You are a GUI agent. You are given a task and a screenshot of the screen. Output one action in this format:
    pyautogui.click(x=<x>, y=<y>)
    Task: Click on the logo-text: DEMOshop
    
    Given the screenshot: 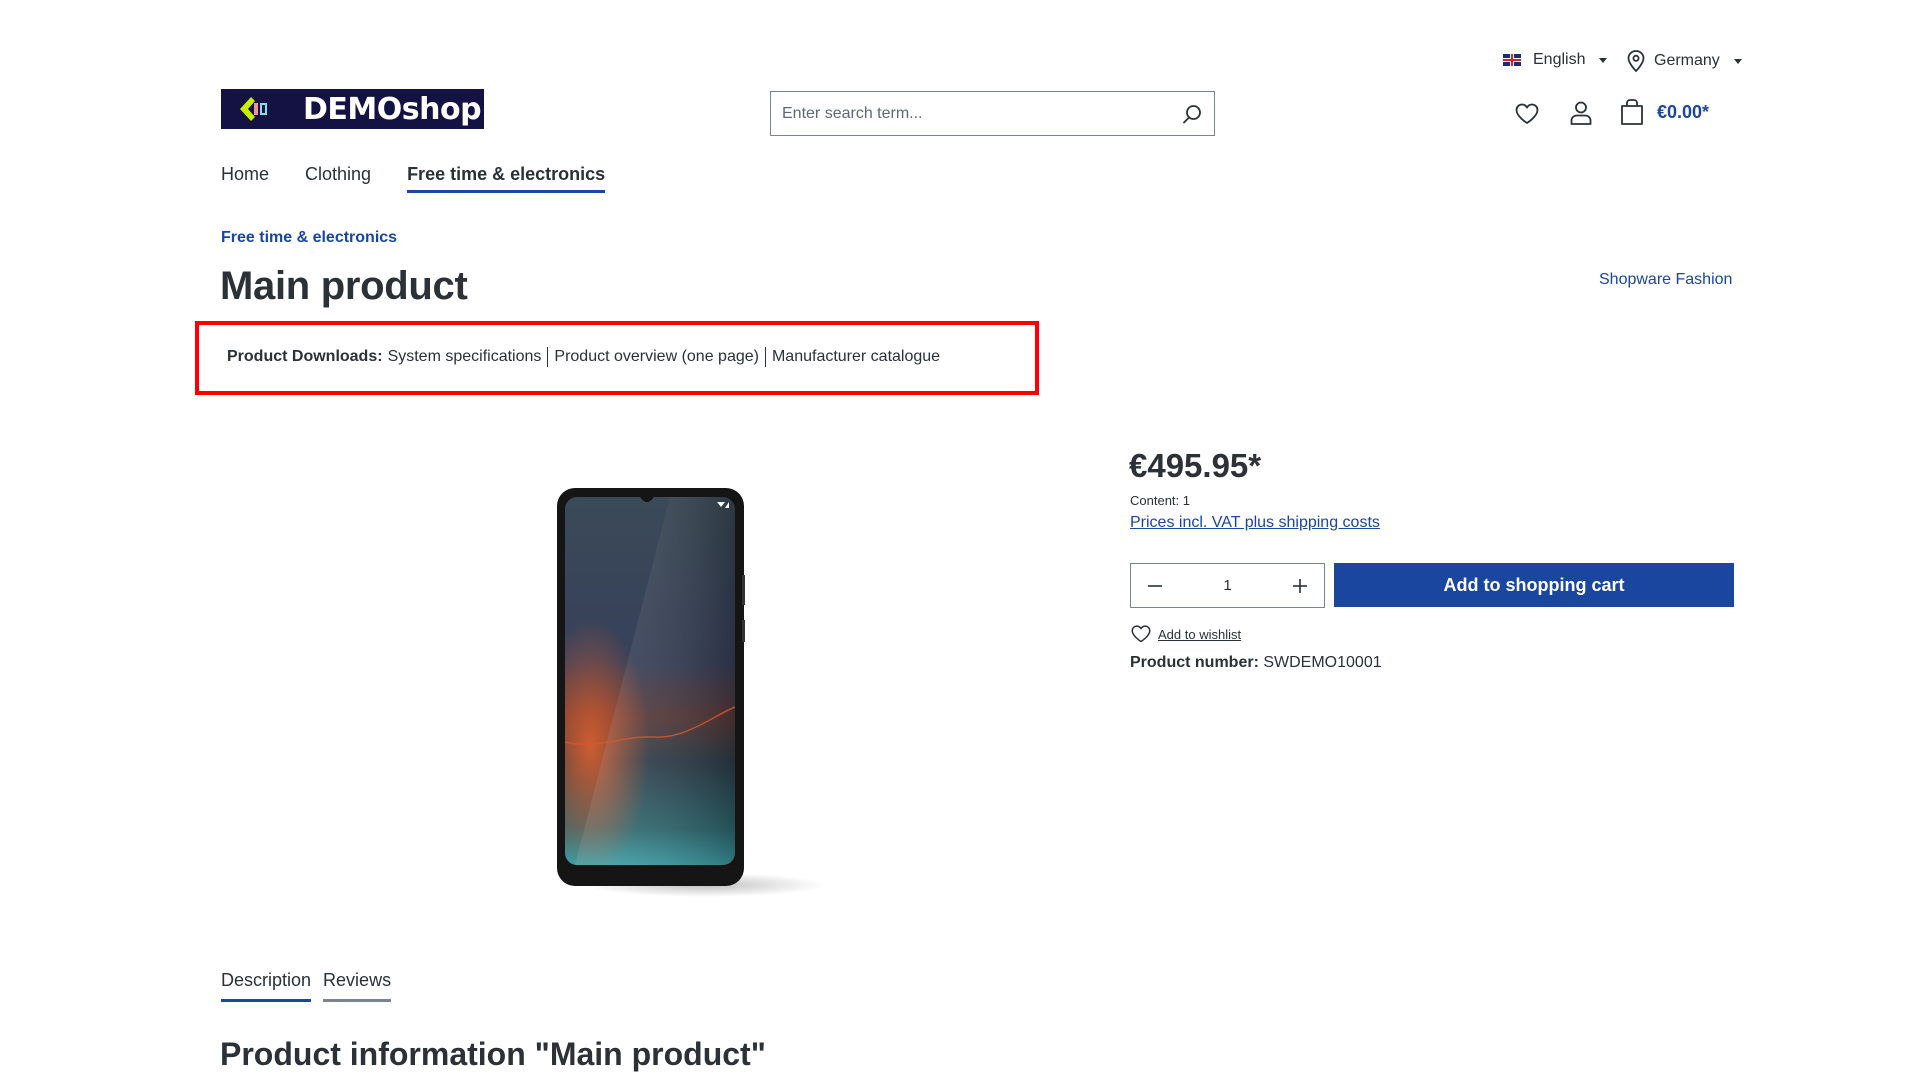 What is the action you would take?
    pyautogui.click(x=392, y=109)
    